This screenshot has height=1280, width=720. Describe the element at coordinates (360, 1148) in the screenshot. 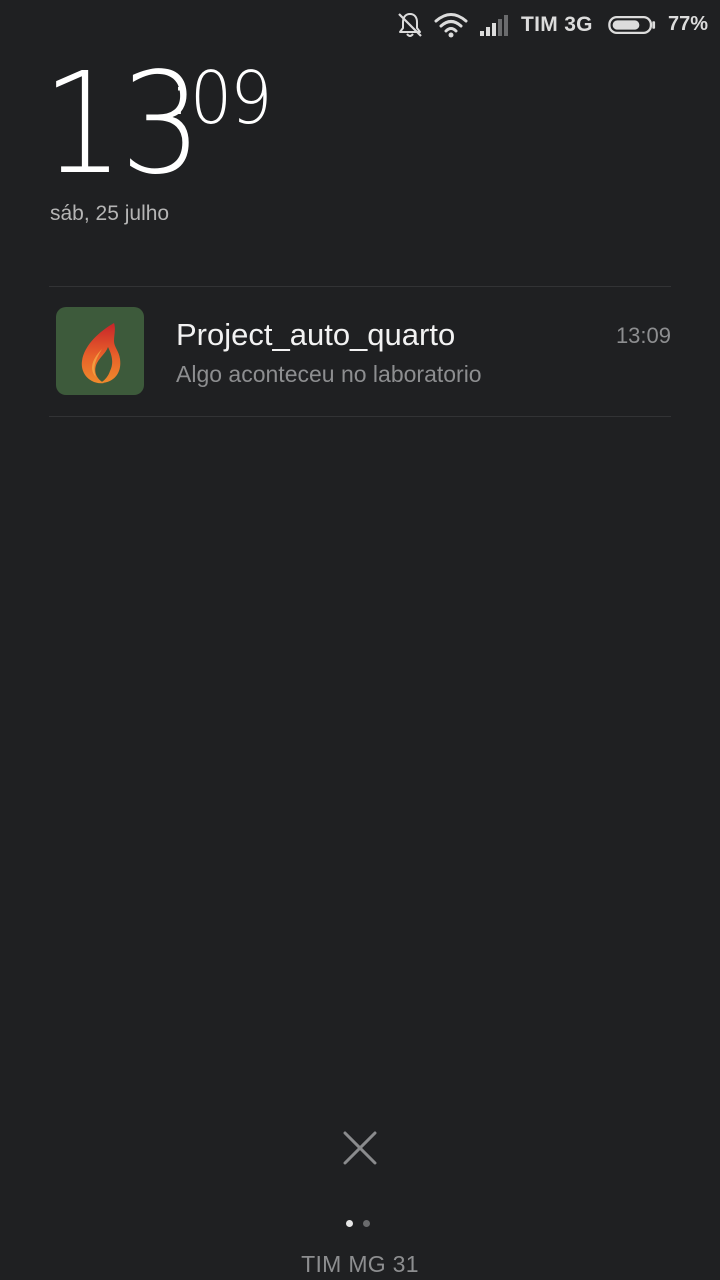

I see `close-icon` at that location.